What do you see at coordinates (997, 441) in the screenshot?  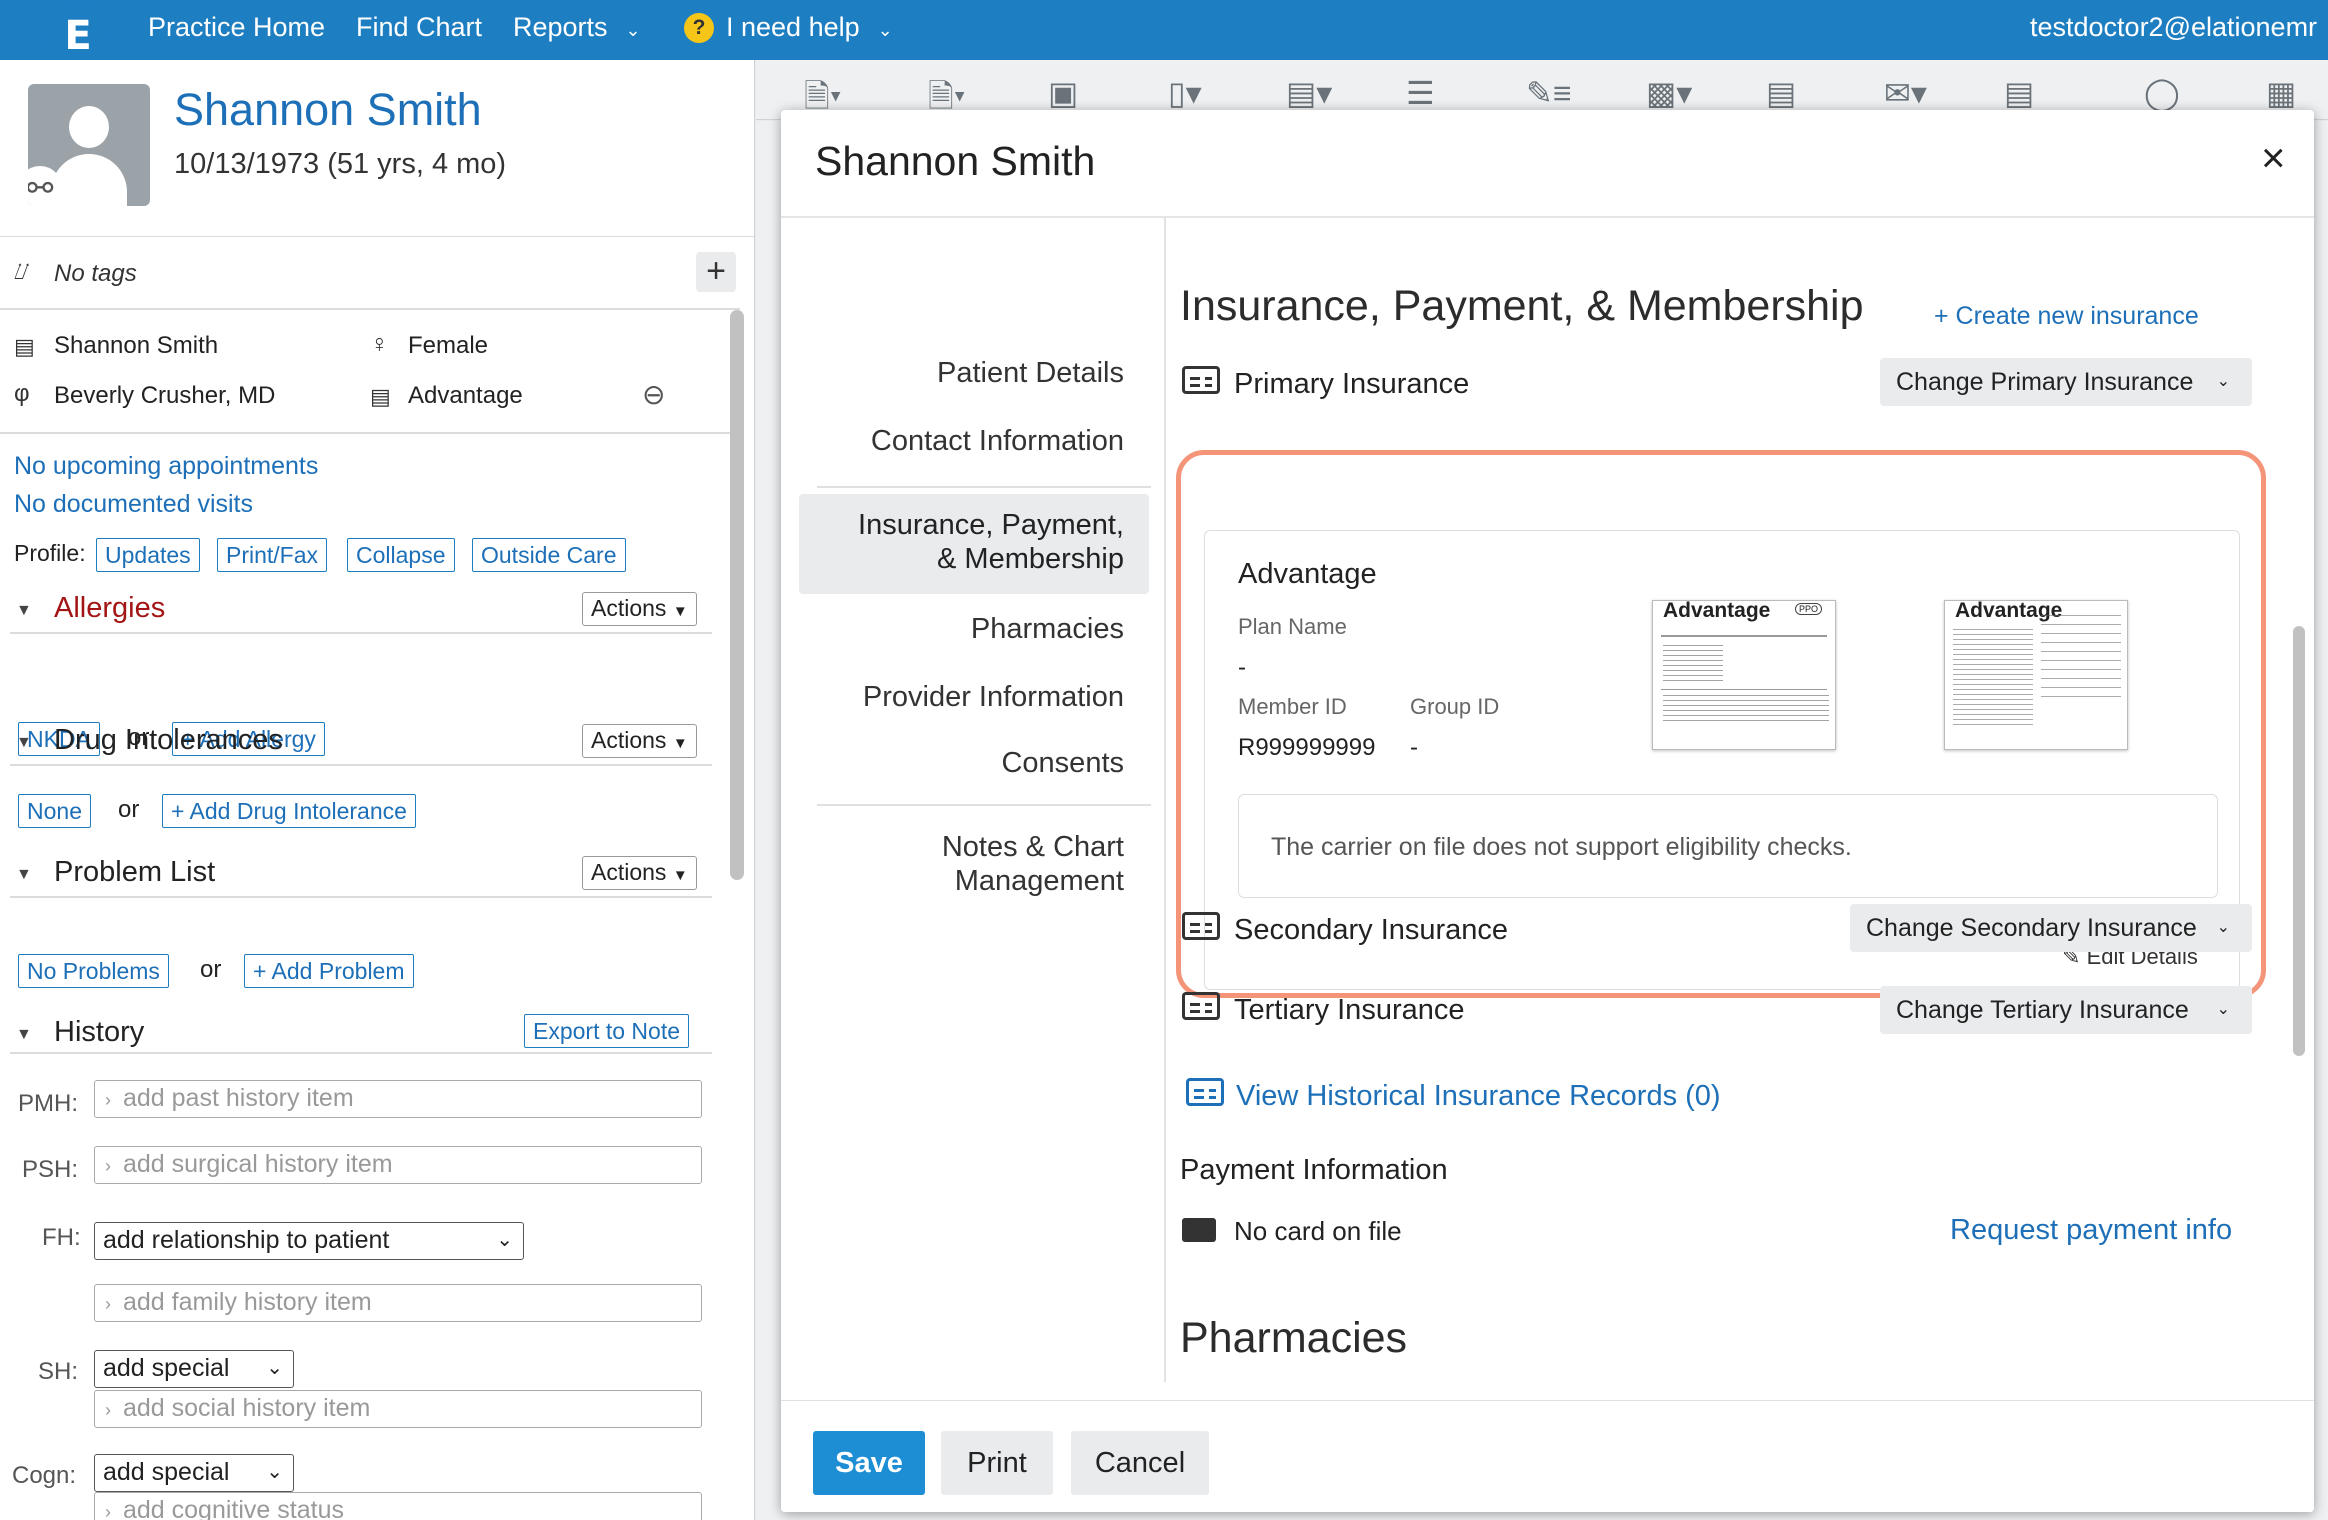 I see `nav-contact-information: Contact Information` at bounding box center [997, 441].